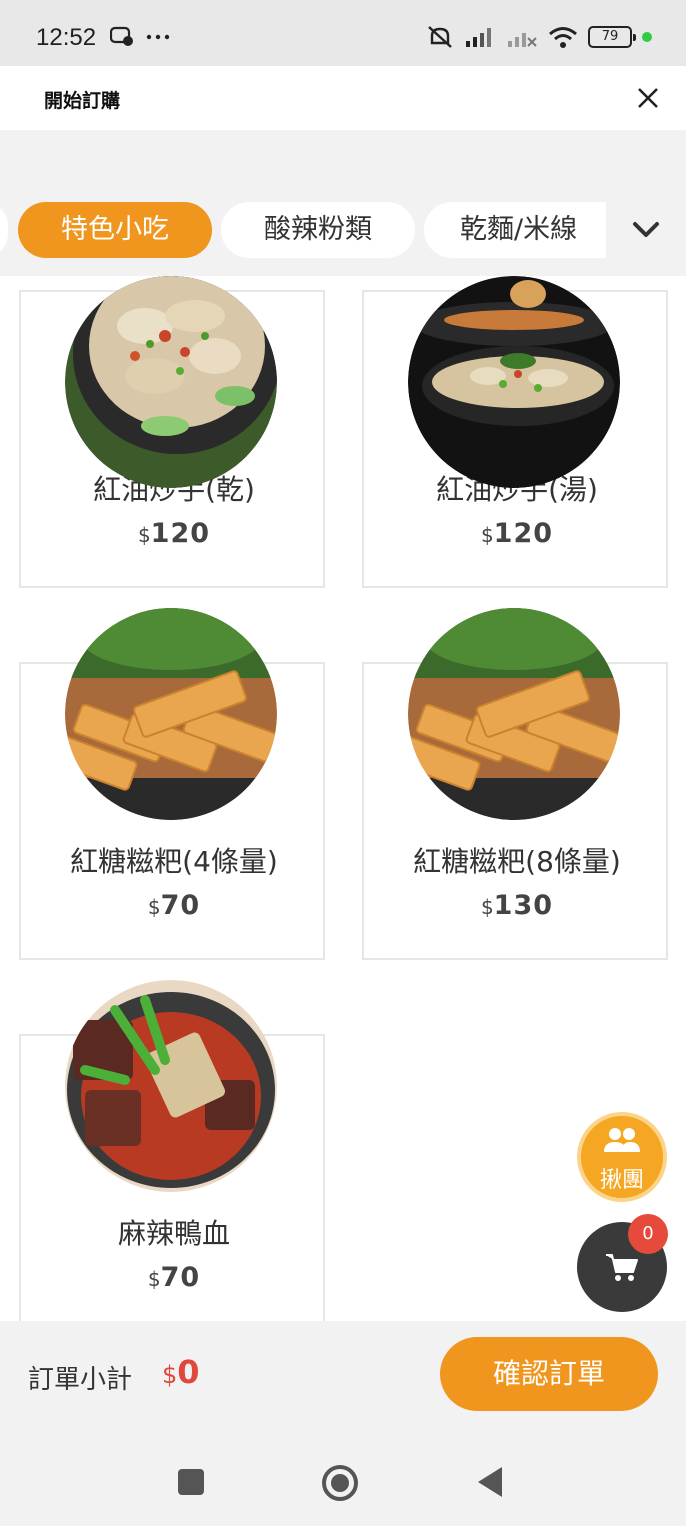 This screenshot has height=1526, width=686. I want to click on wonton-dry-image, so click(171, 382).